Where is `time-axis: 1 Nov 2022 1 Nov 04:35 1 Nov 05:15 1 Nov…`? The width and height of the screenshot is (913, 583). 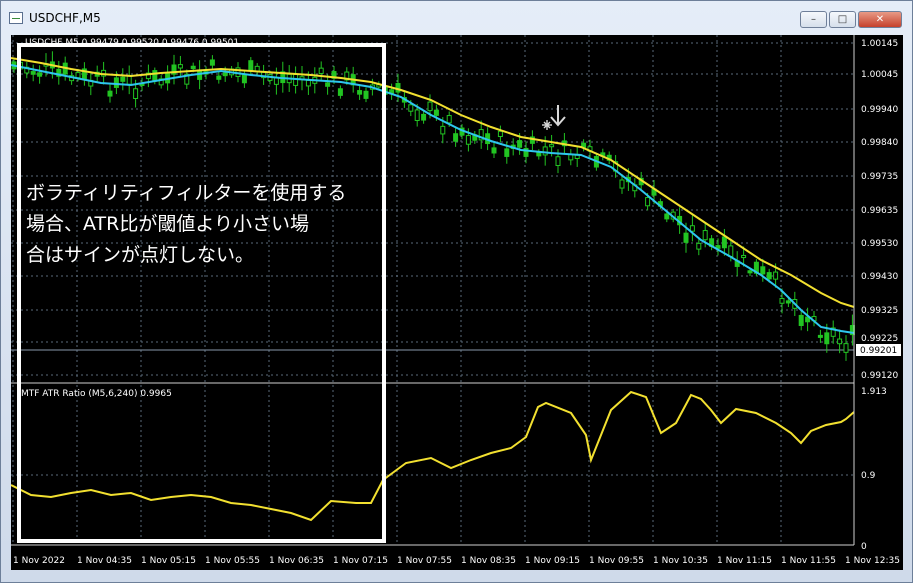 time-axis: 1 Nov 2022 1 Nov 04:35 1 Nov 05:15 1 Nov… is located at coordinates (456, 561).